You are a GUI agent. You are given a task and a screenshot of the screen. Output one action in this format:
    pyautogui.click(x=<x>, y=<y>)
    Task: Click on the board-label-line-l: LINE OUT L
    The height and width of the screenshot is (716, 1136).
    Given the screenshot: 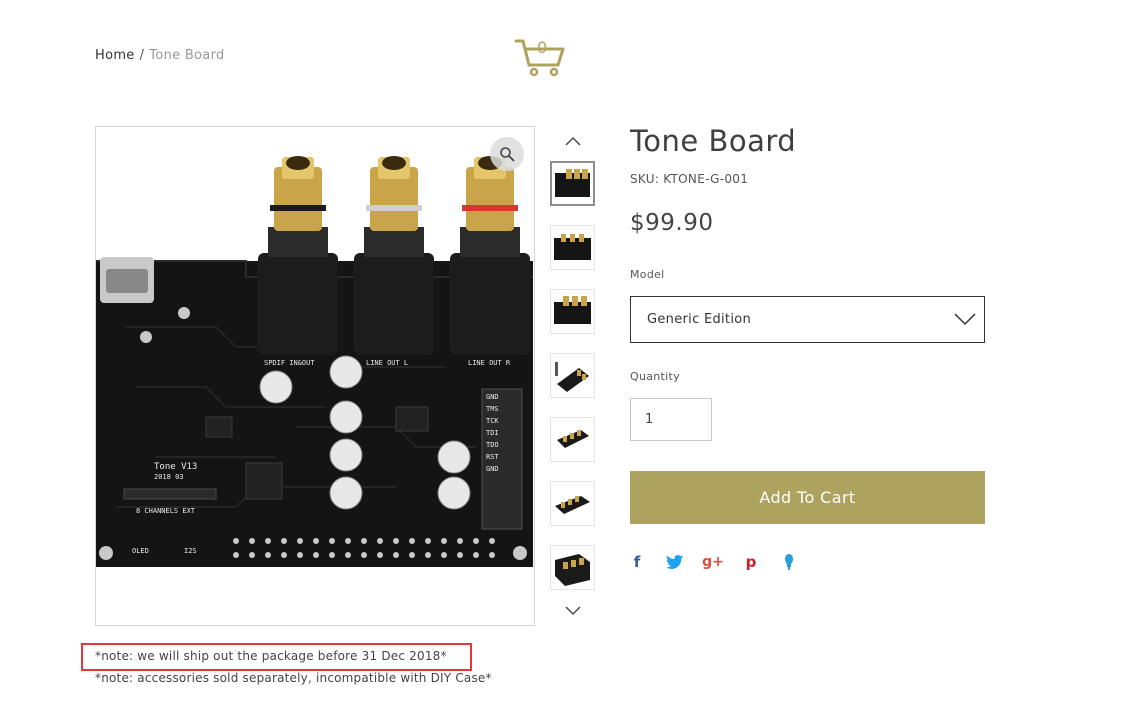 What is the action you would take?
    pyautogui.click(x=387, y=363)
    